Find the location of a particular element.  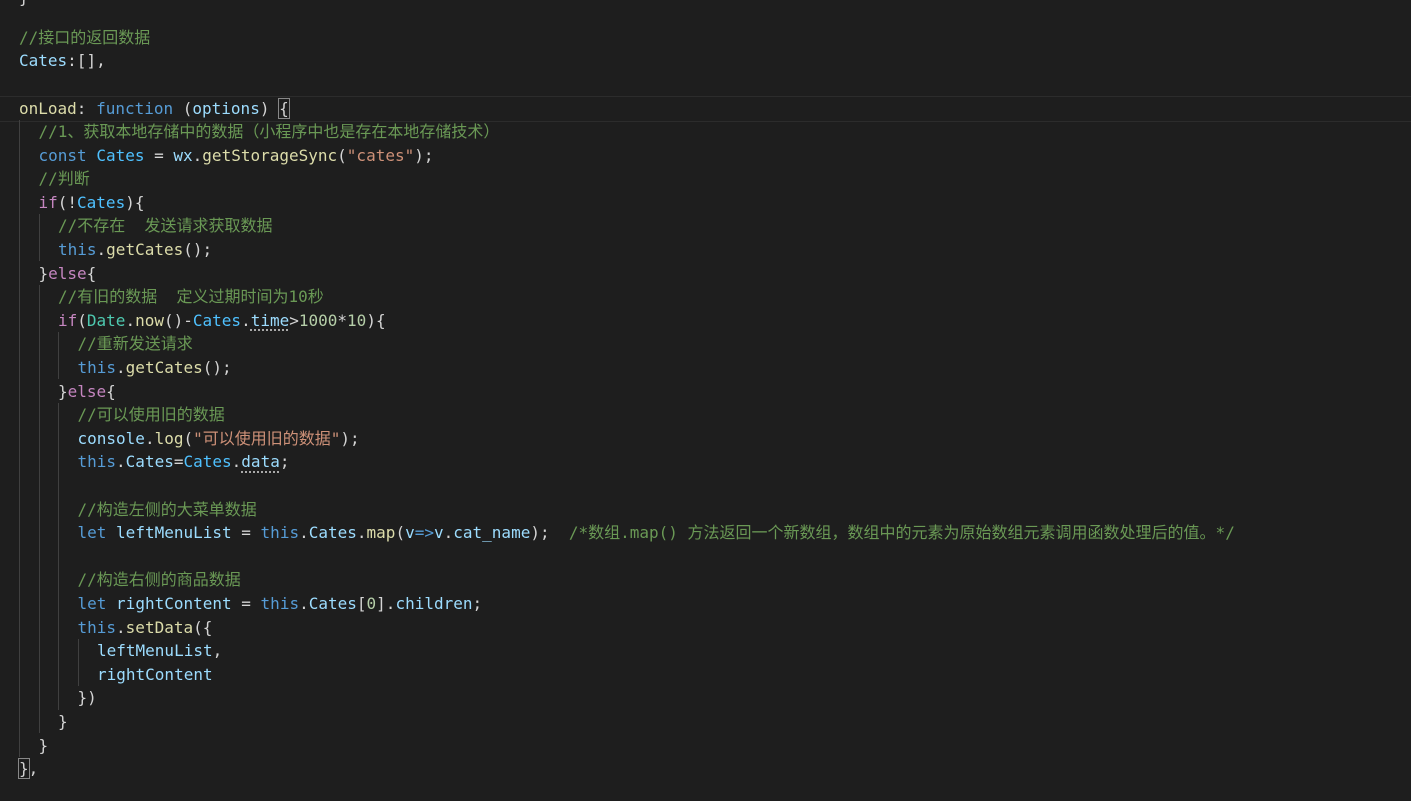

code-token: options is located at coordinates (226, 109).